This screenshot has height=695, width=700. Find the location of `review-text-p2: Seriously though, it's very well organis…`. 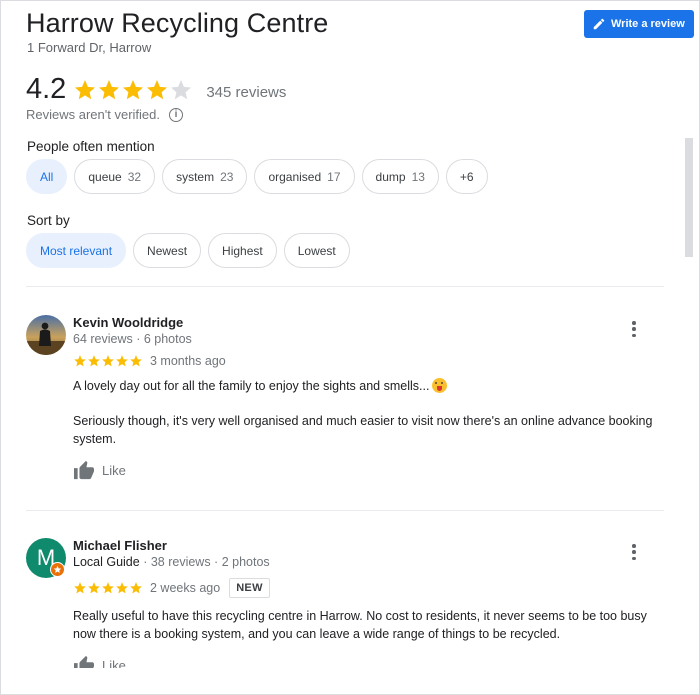

review-text-p2: Seriously though, it's very well organis… is located at coordinates (363, 430).